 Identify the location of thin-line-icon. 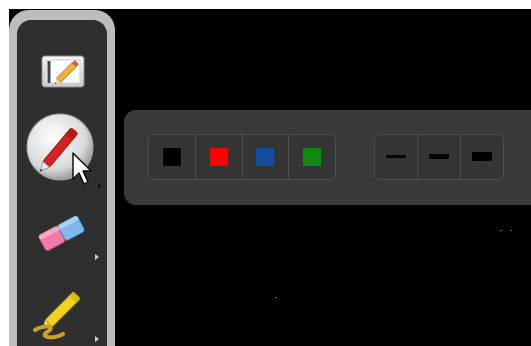
(396, 156).